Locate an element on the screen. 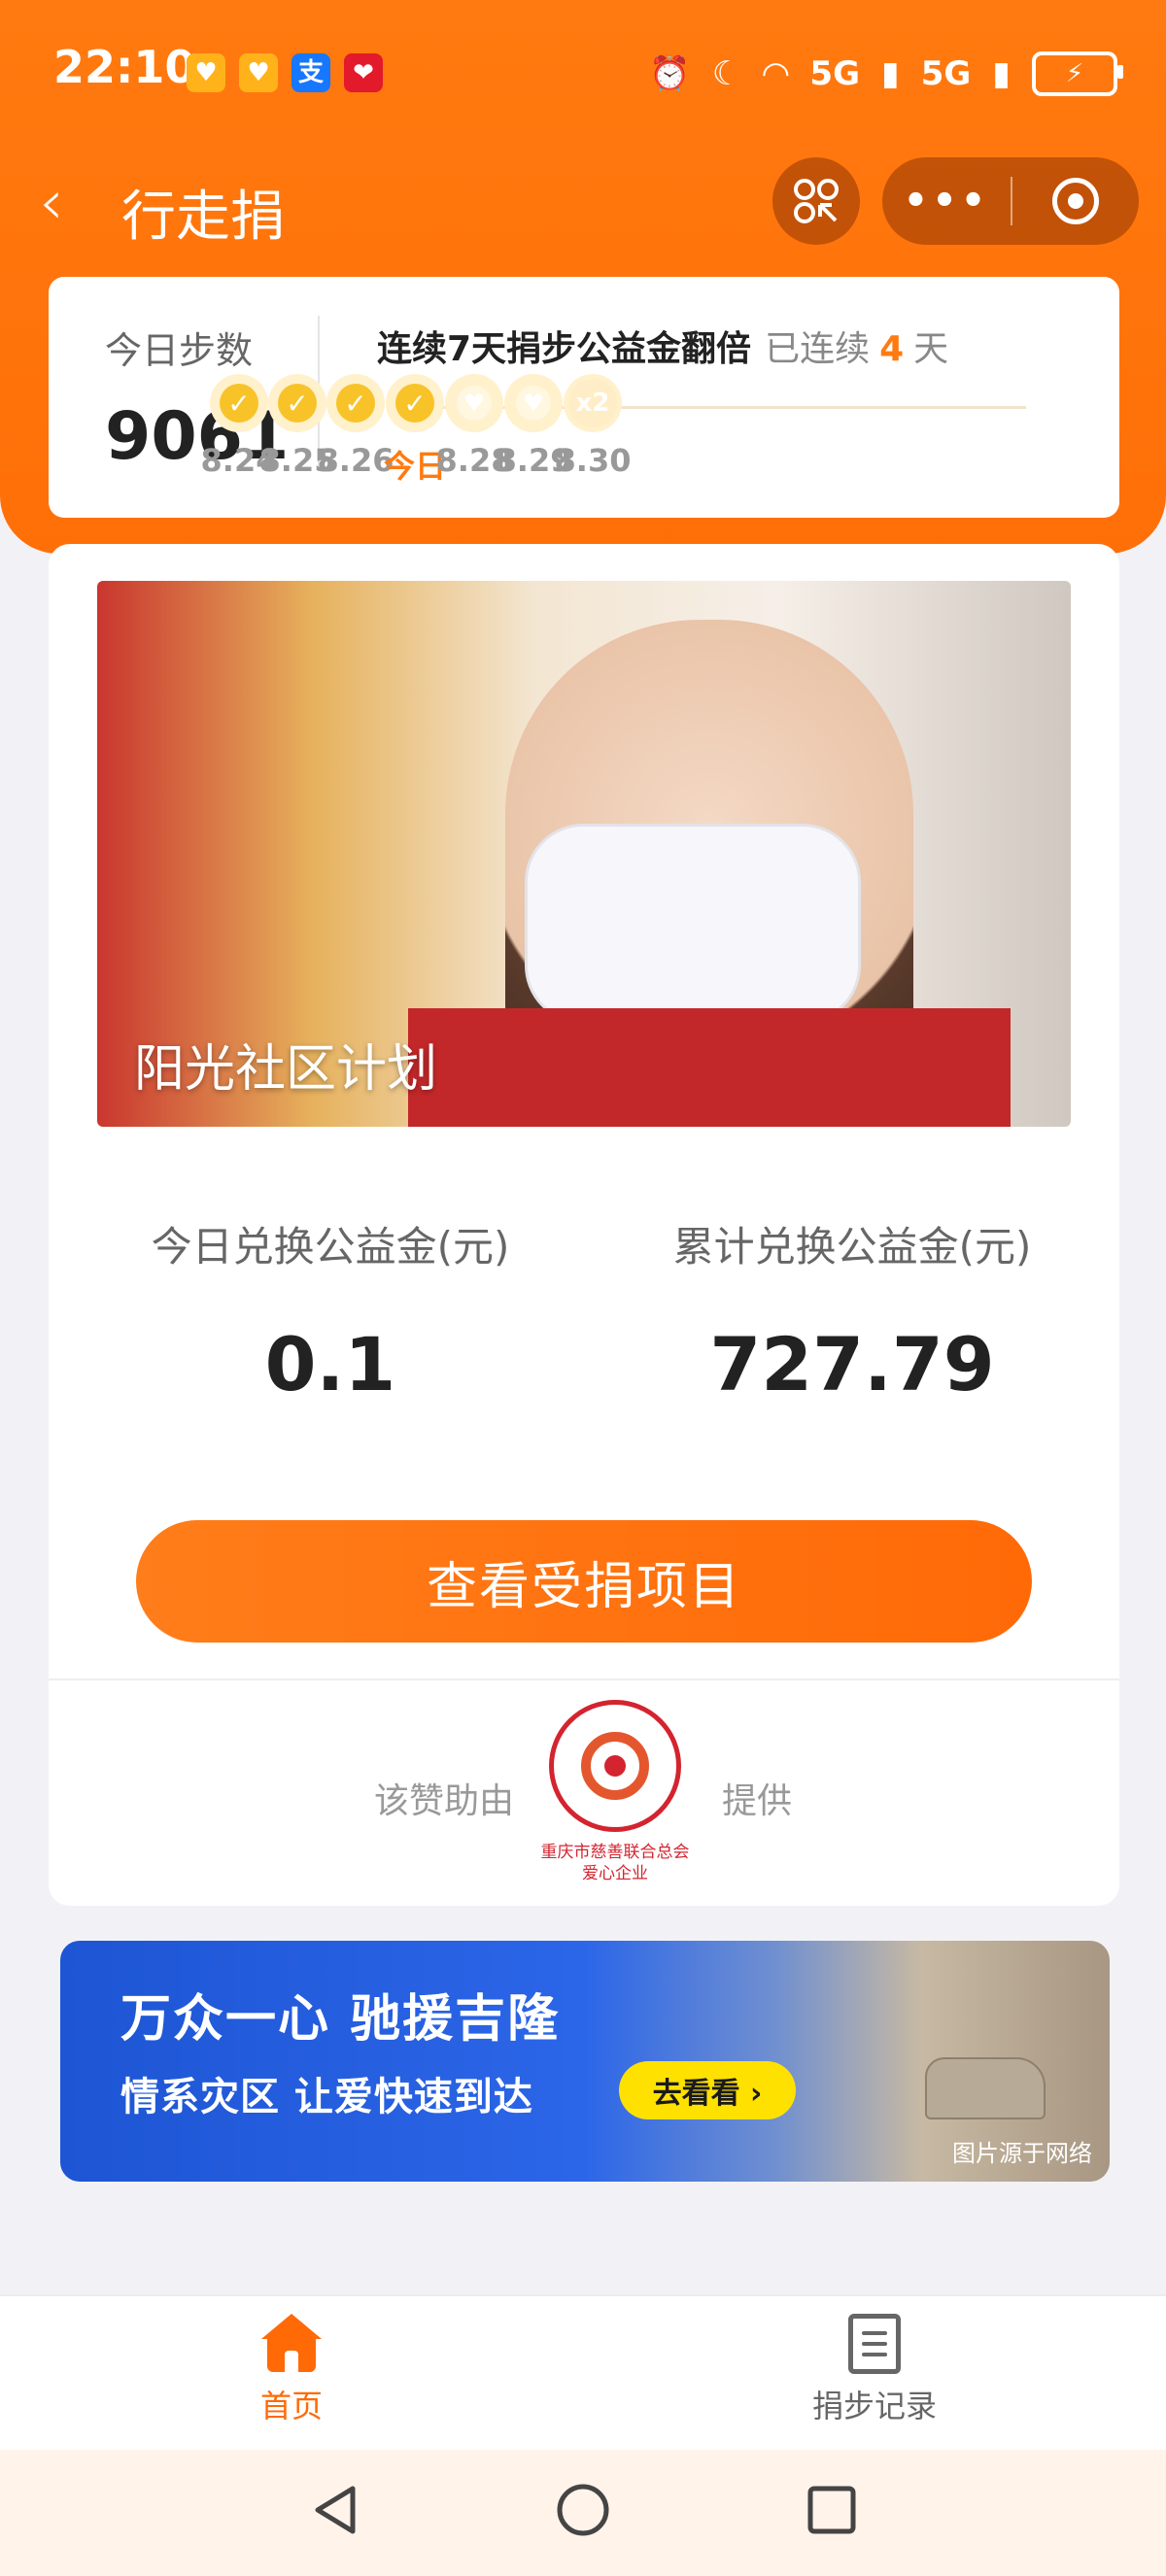  target-circle-icon is located at coordinates (1075, 201).